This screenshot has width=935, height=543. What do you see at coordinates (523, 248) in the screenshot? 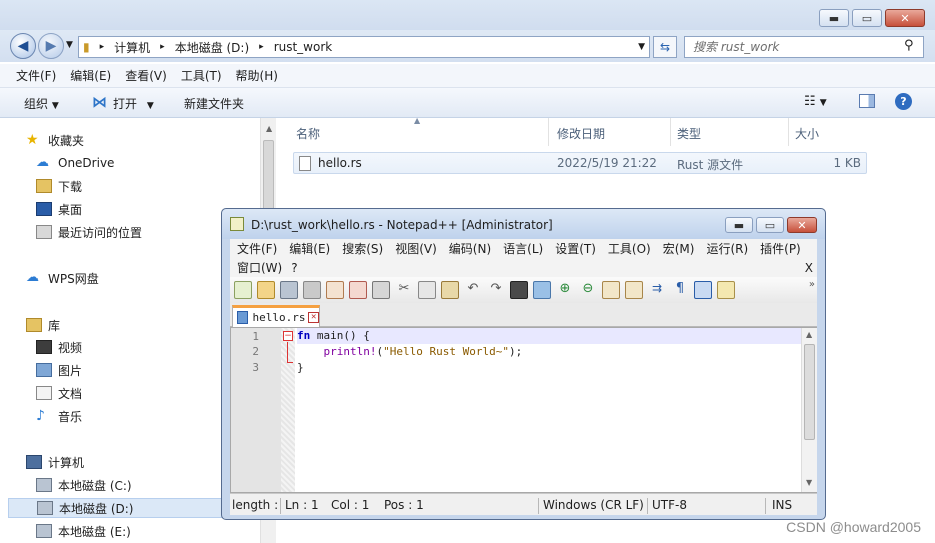
I see `npp-menu-language: 语言(L)` at bounding box center [523, 248].